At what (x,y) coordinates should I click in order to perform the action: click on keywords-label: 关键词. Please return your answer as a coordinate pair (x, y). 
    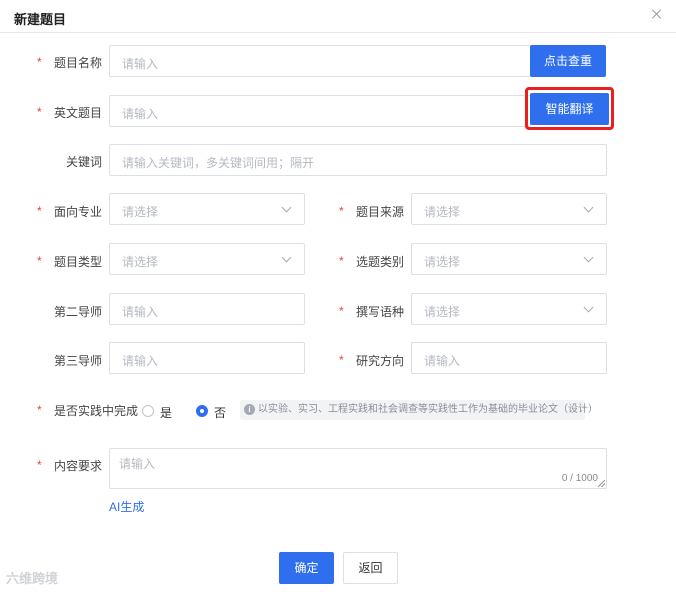
    Looking at the image, I should click on (84, 162).